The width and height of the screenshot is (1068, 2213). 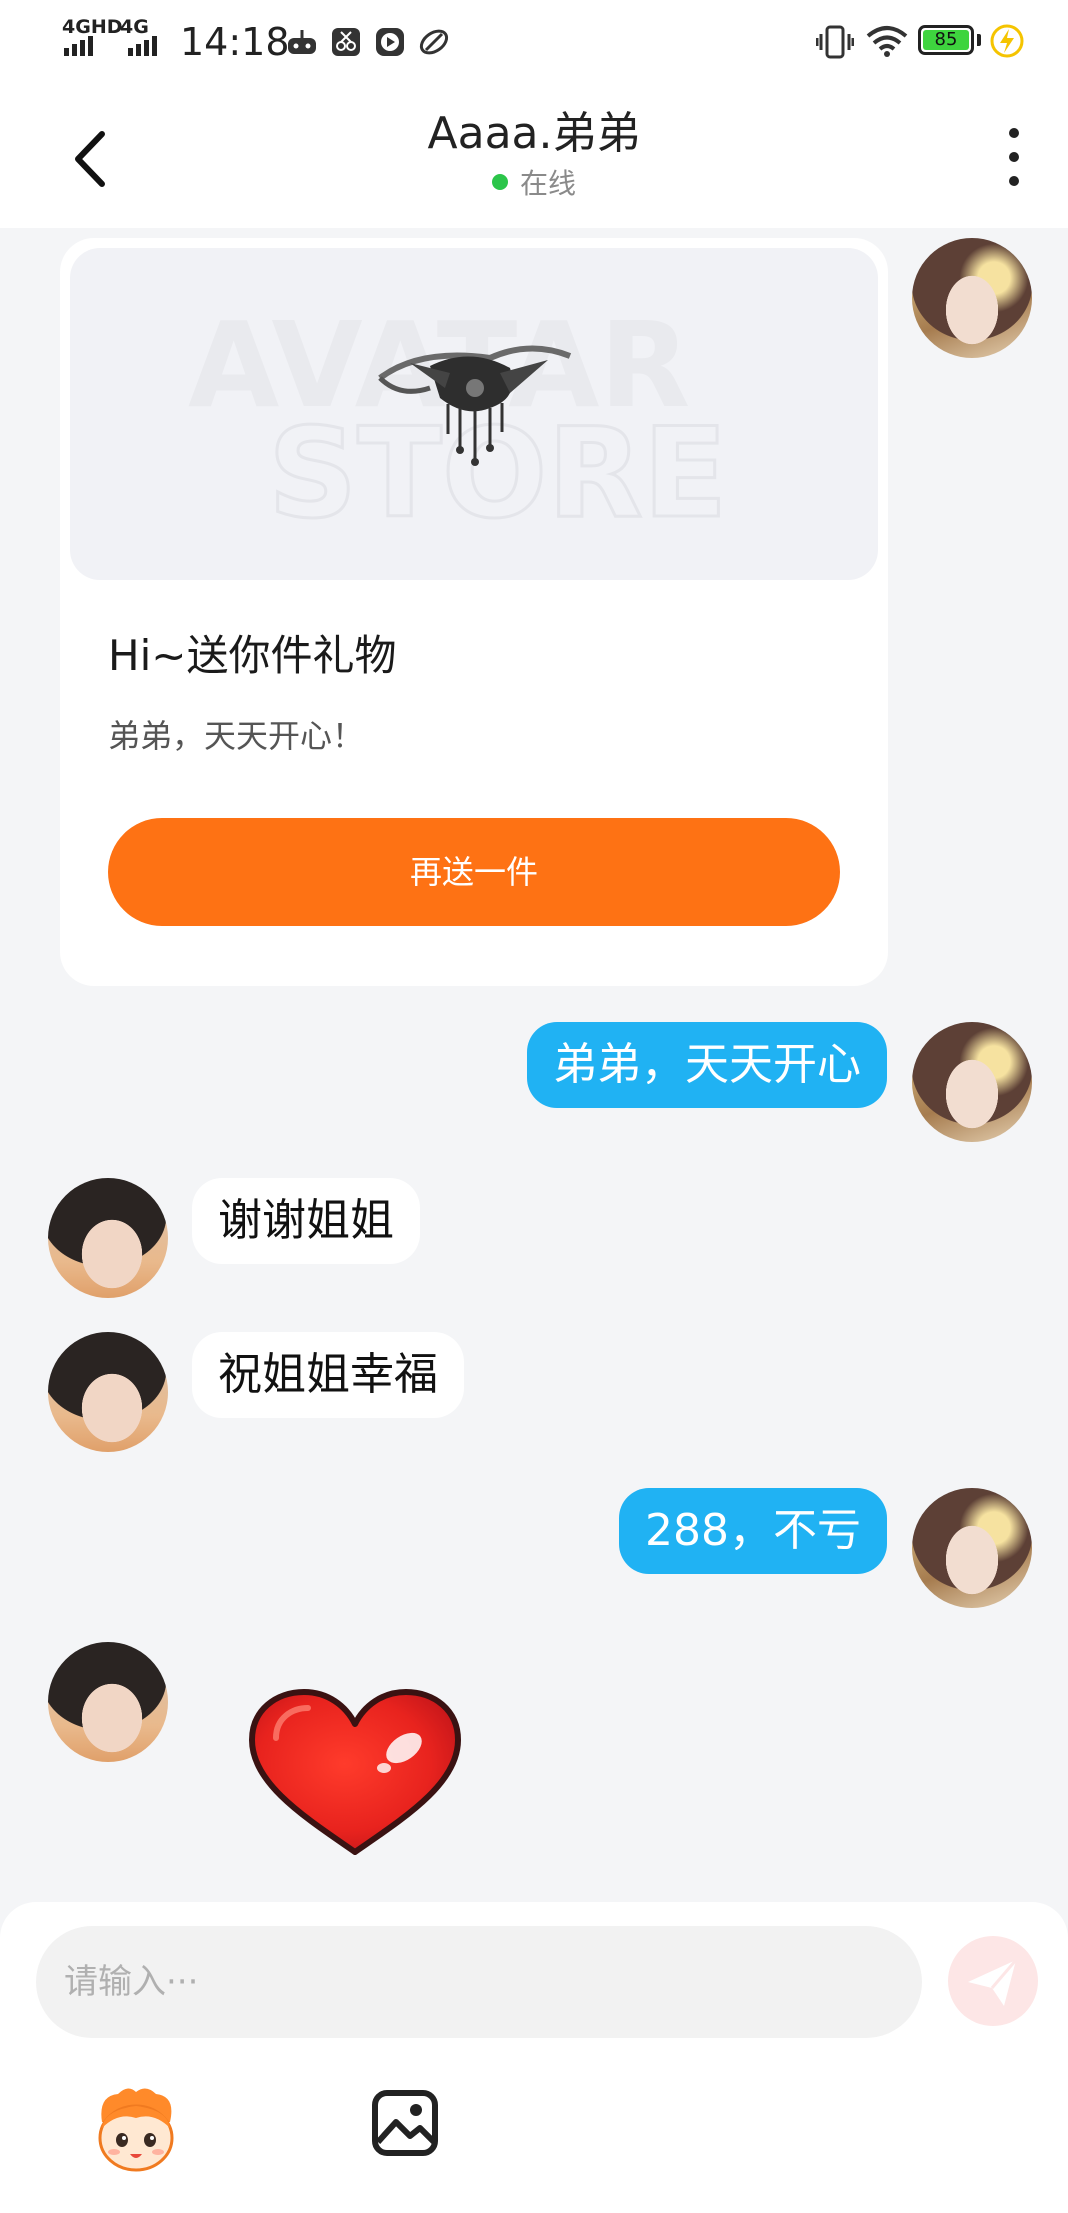 I want to click on online-status-label: 在线, so click(x=547, y=183).